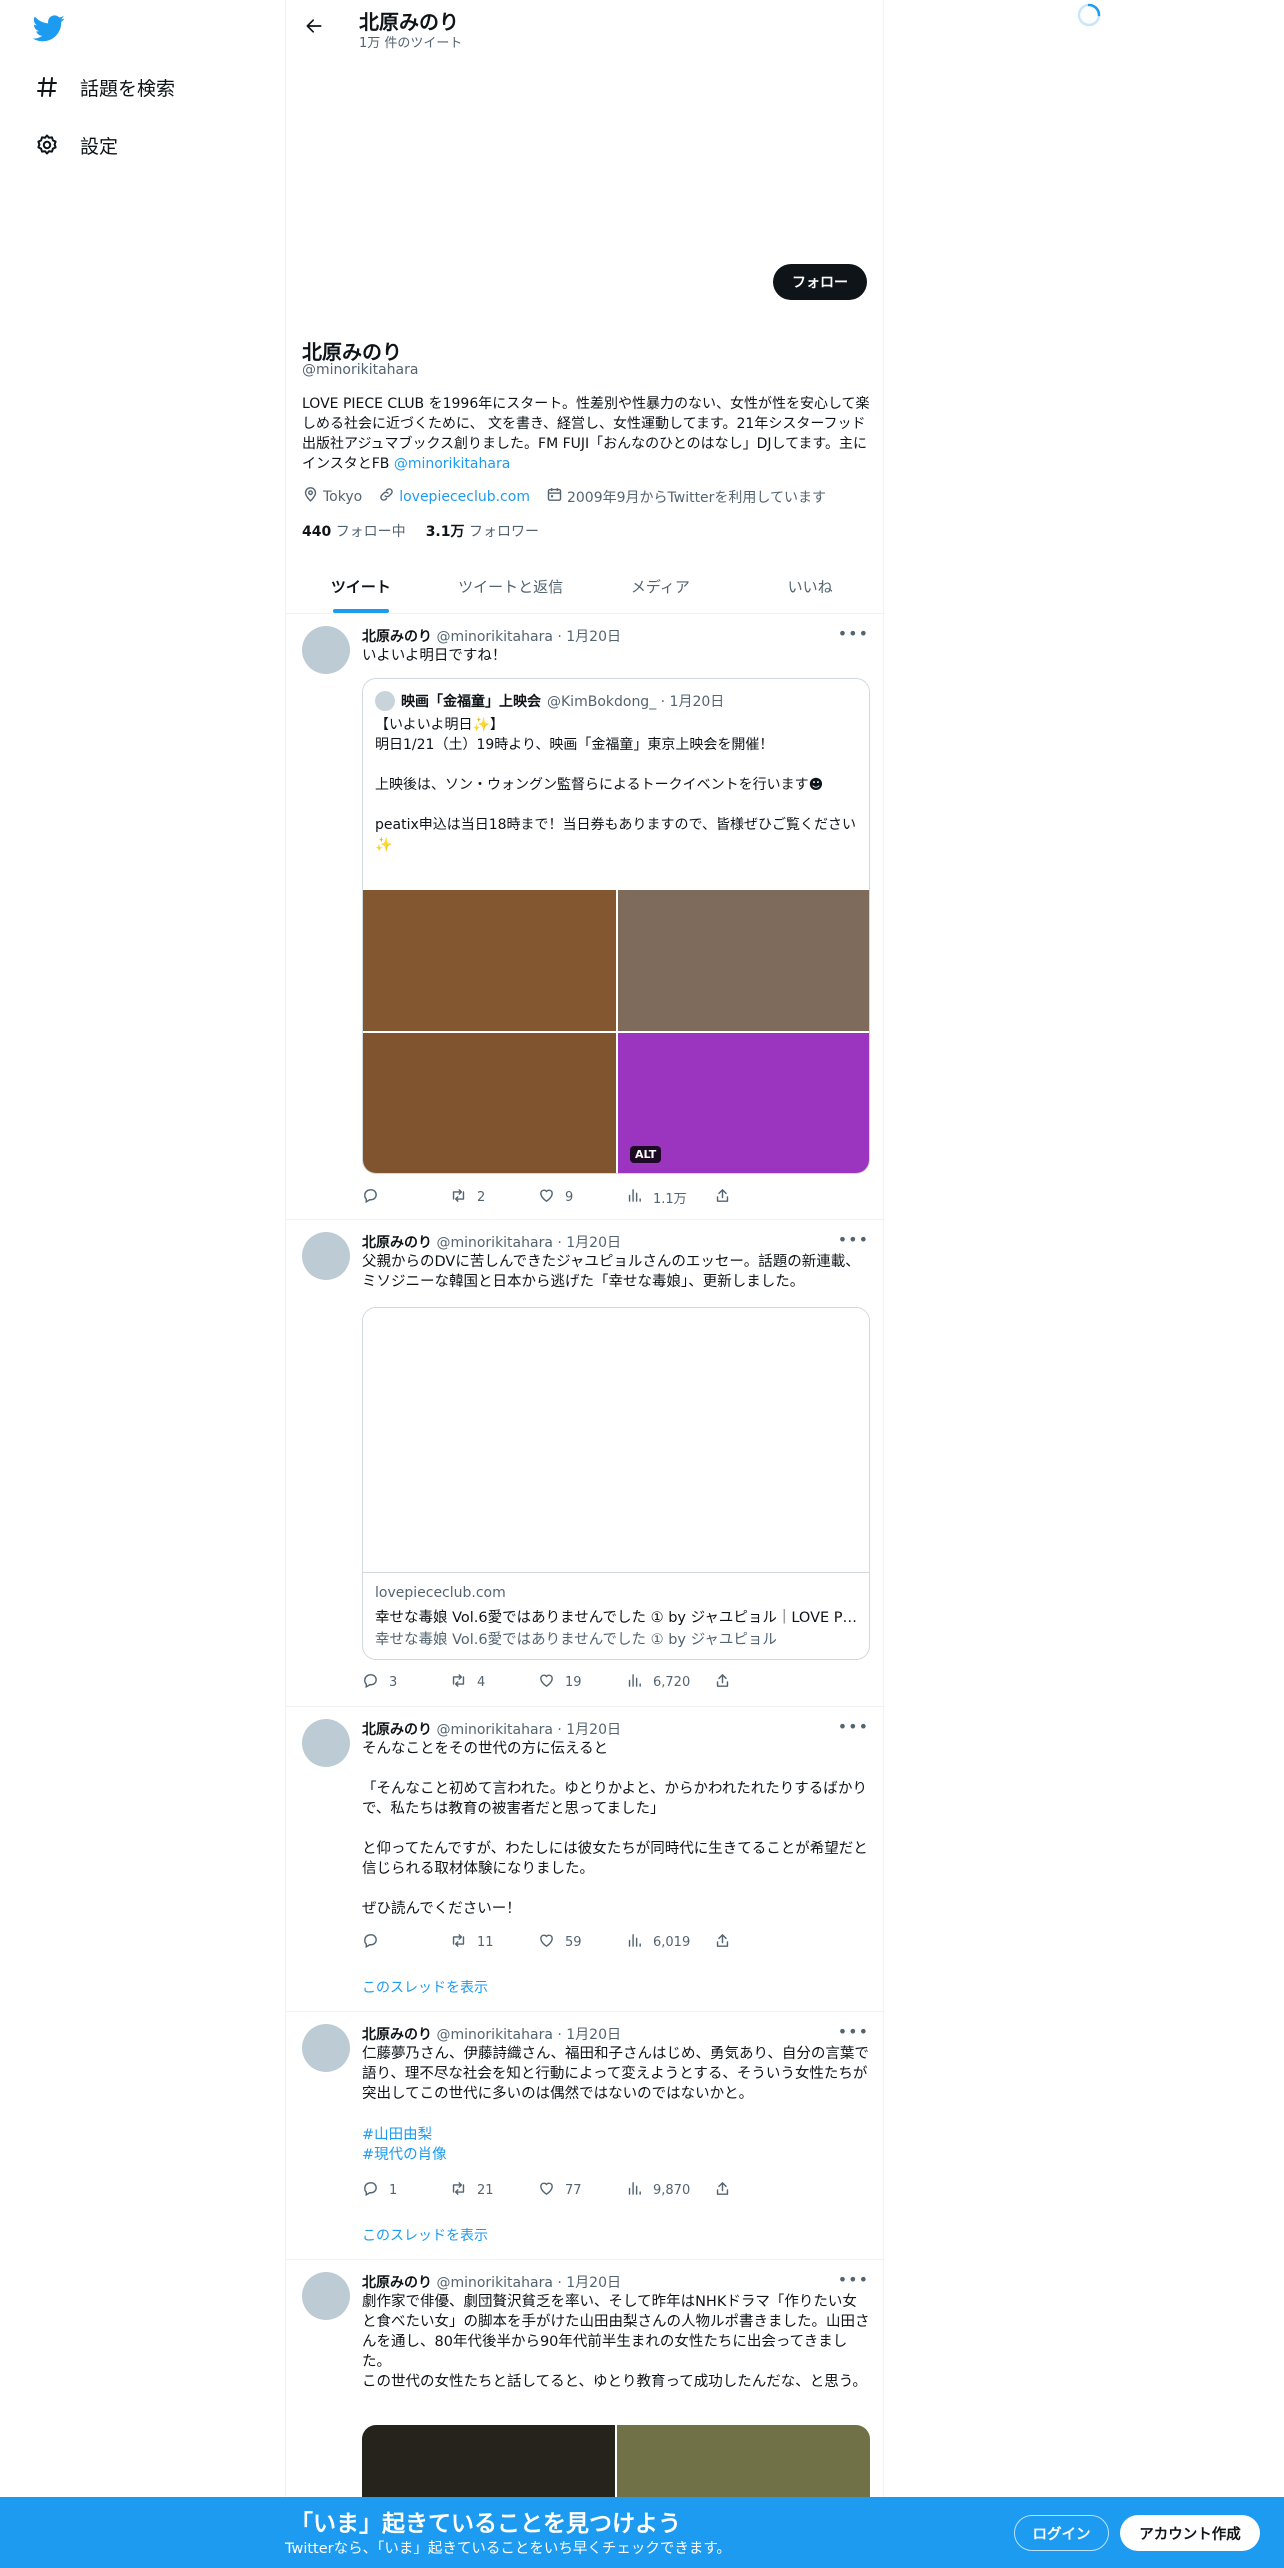  What do you see at coordinates (585, 26) in the screenshot?
I see `profile-header-bar: 北原みのり 1万 件のツイート` at bounding box center [585, 26].